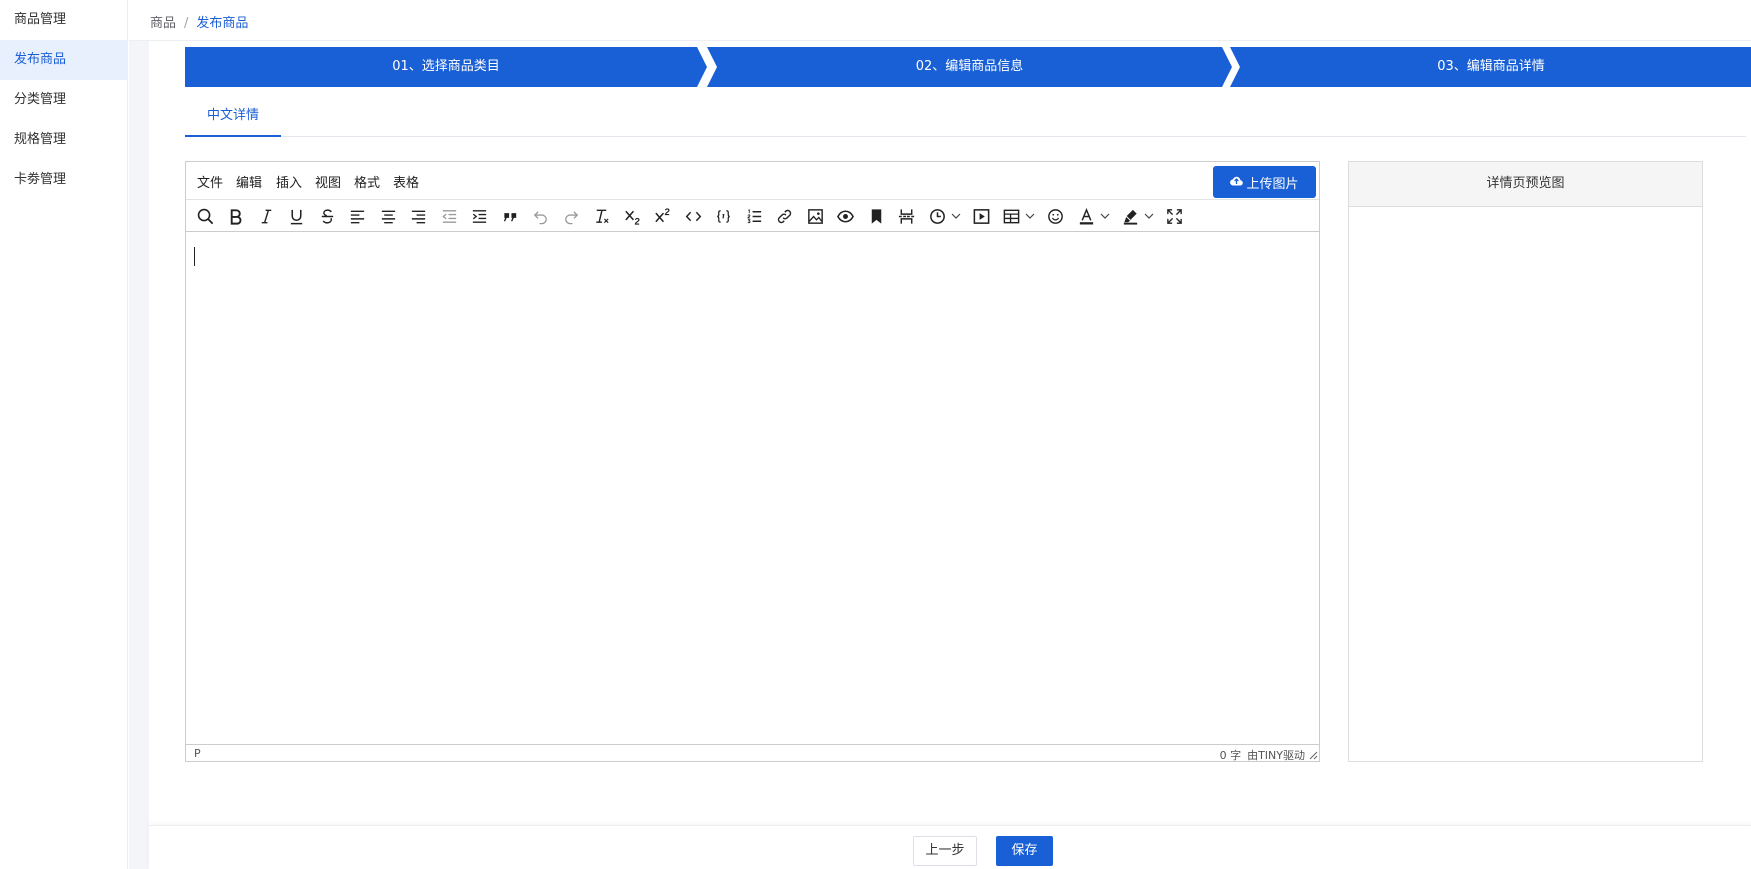 The height and width of the screenshot is (869, 1751). What do you see at coordinates (1525, 461) in the screenshot?
I see `detail-preview-panel: 详情页预览图` at bounding box center [1525, 461].